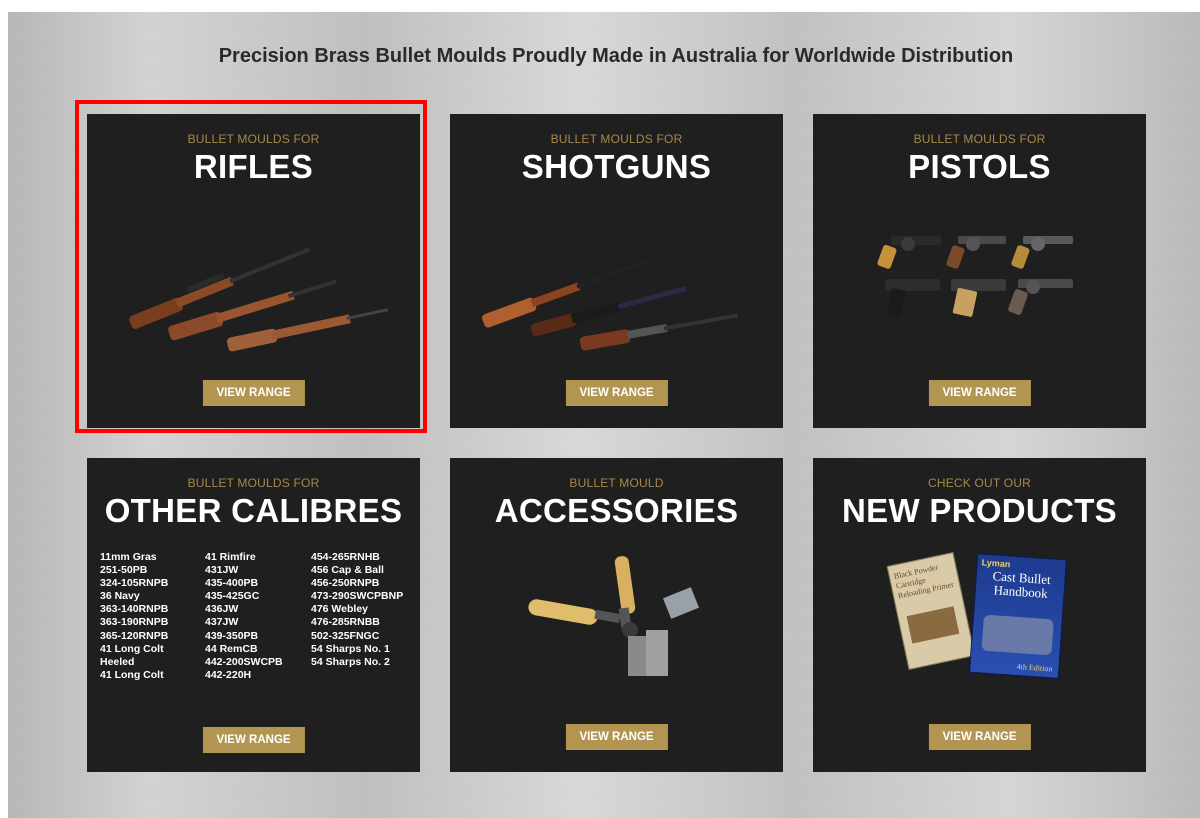 This screenshot has height=818, width=1200. I want to click on calibre-link: 502-325FNGC, so click(357, 636).